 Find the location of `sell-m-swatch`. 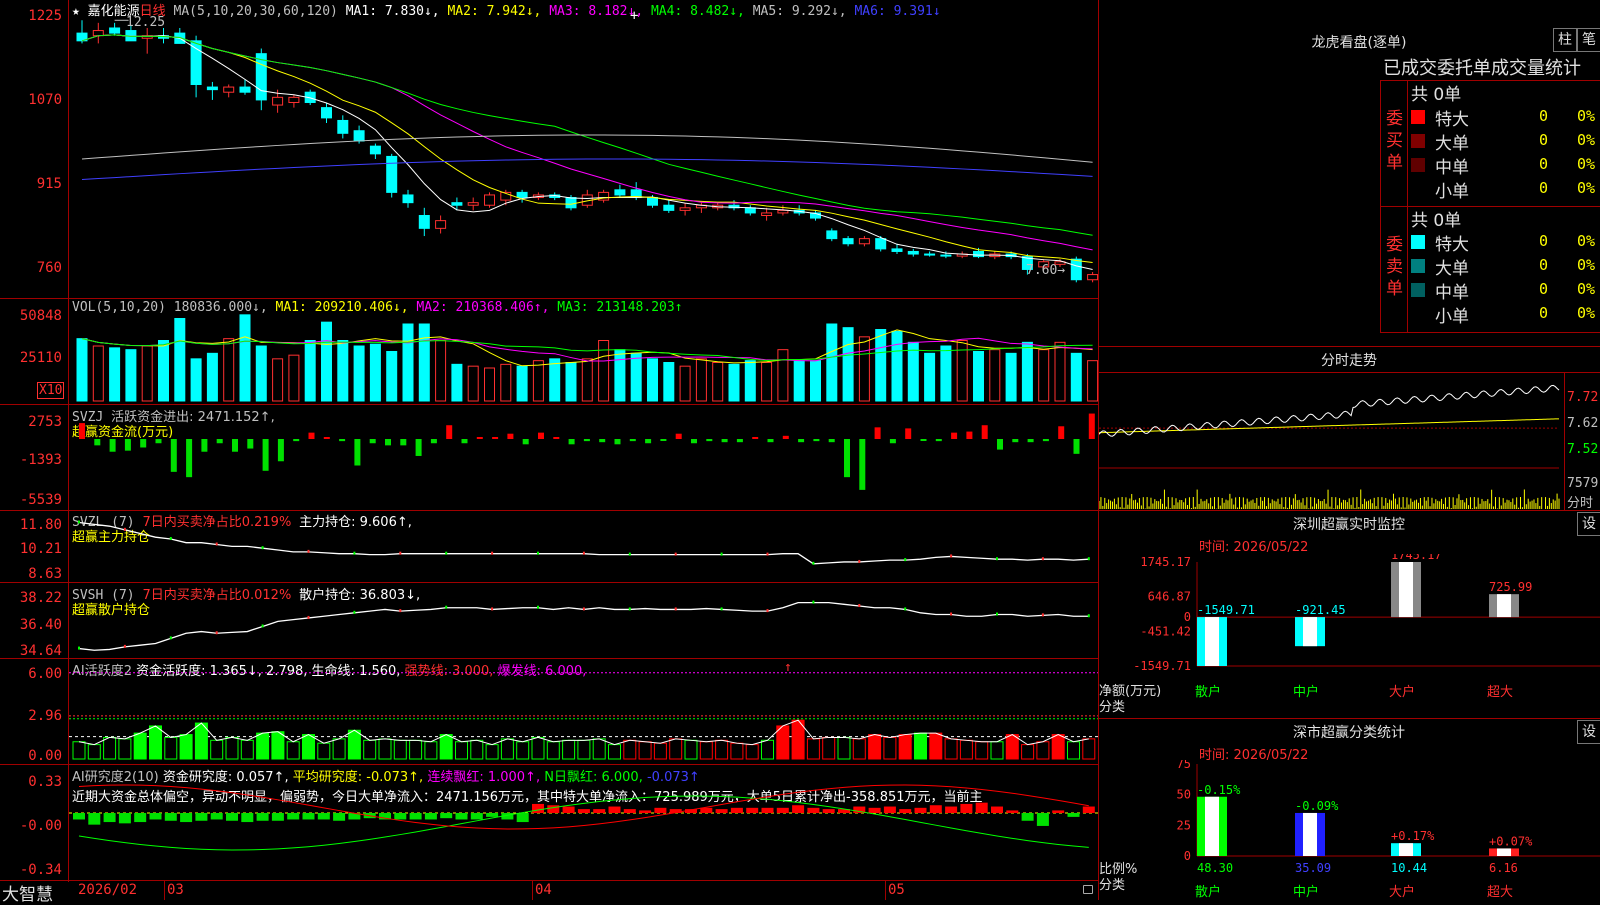

sell-m-swatch is located at coordinates (1418, 290).